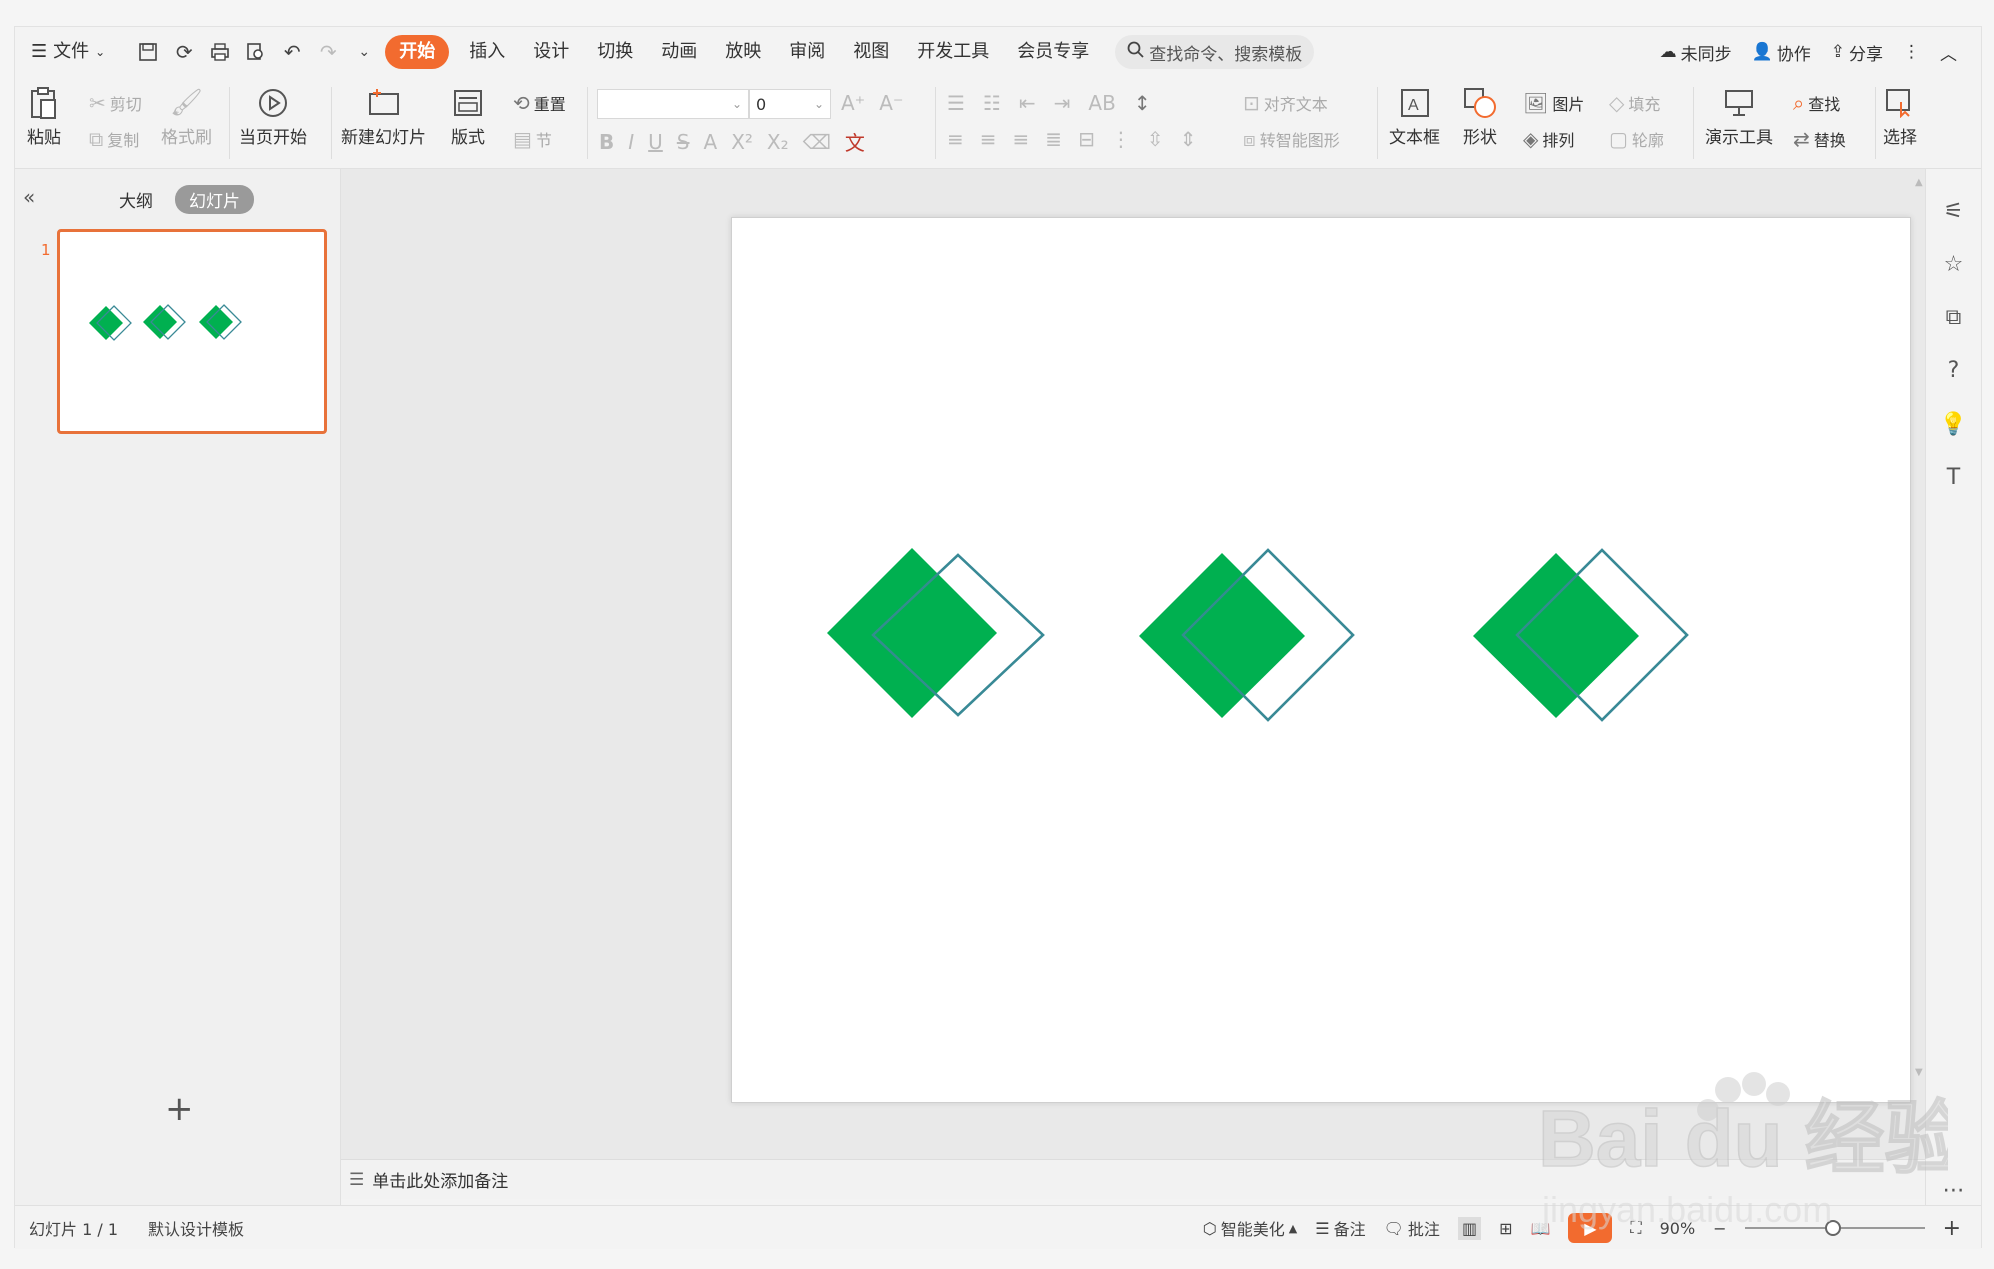  What do you see at coordinates (1819, 139) in the screenshot?
I see `replace-button: ⇄ 替换` at bounding box center [1819, 139].